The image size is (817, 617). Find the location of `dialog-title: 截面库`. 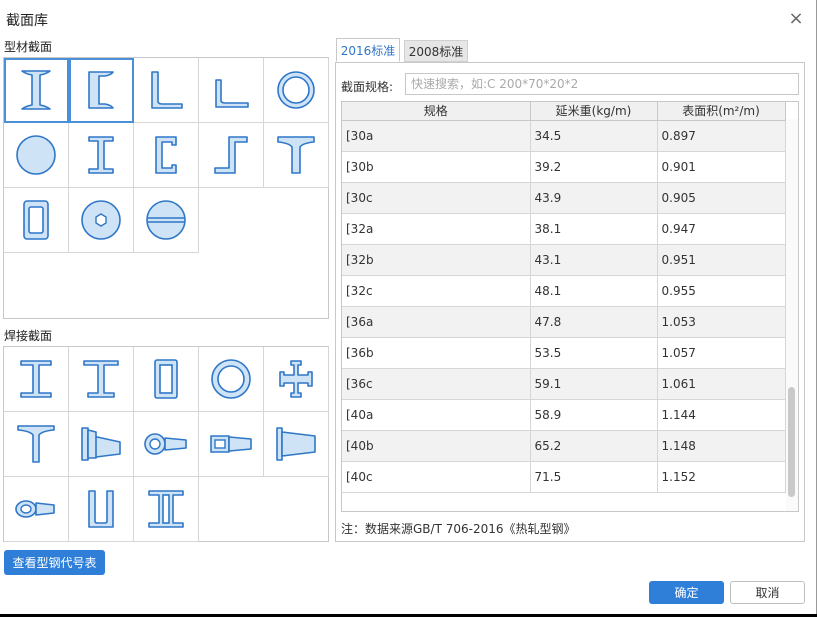

dialog-title: 截面库 is located at coordinates (27, 21).